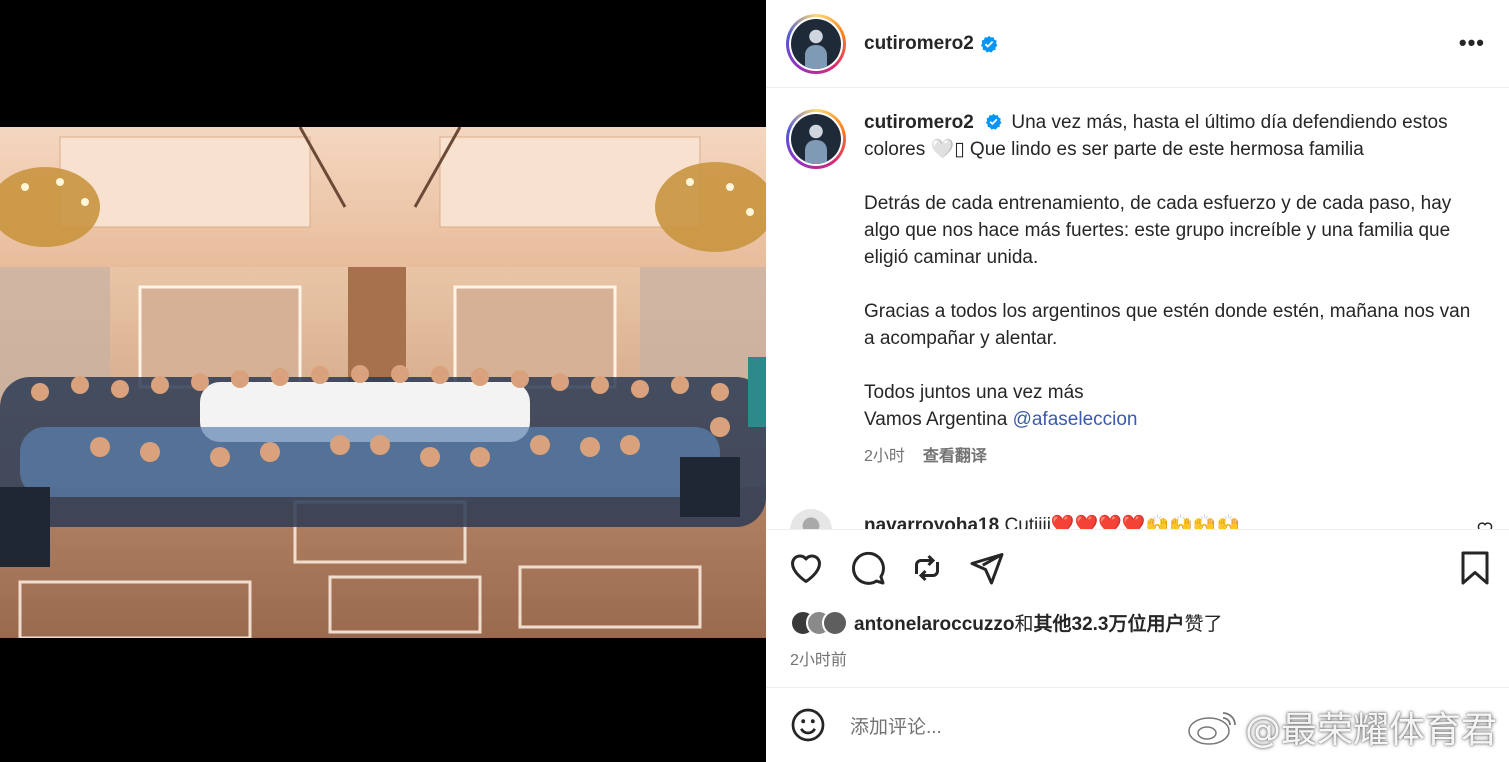 The height and width of the screenshot is (762, 1509). Describe the element at coordinates (1109, 624) in the screenshot. I see `likes-others: 其他32.3万位用户` at that location.